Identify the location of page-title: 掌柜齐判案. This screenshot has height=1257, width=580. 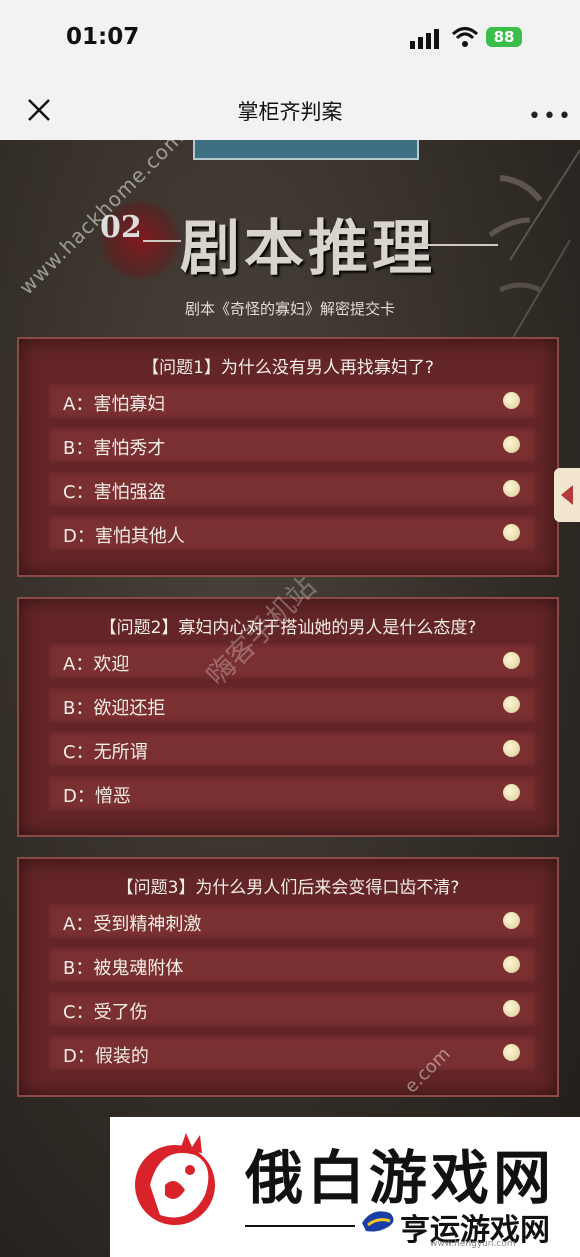
(290, 112).